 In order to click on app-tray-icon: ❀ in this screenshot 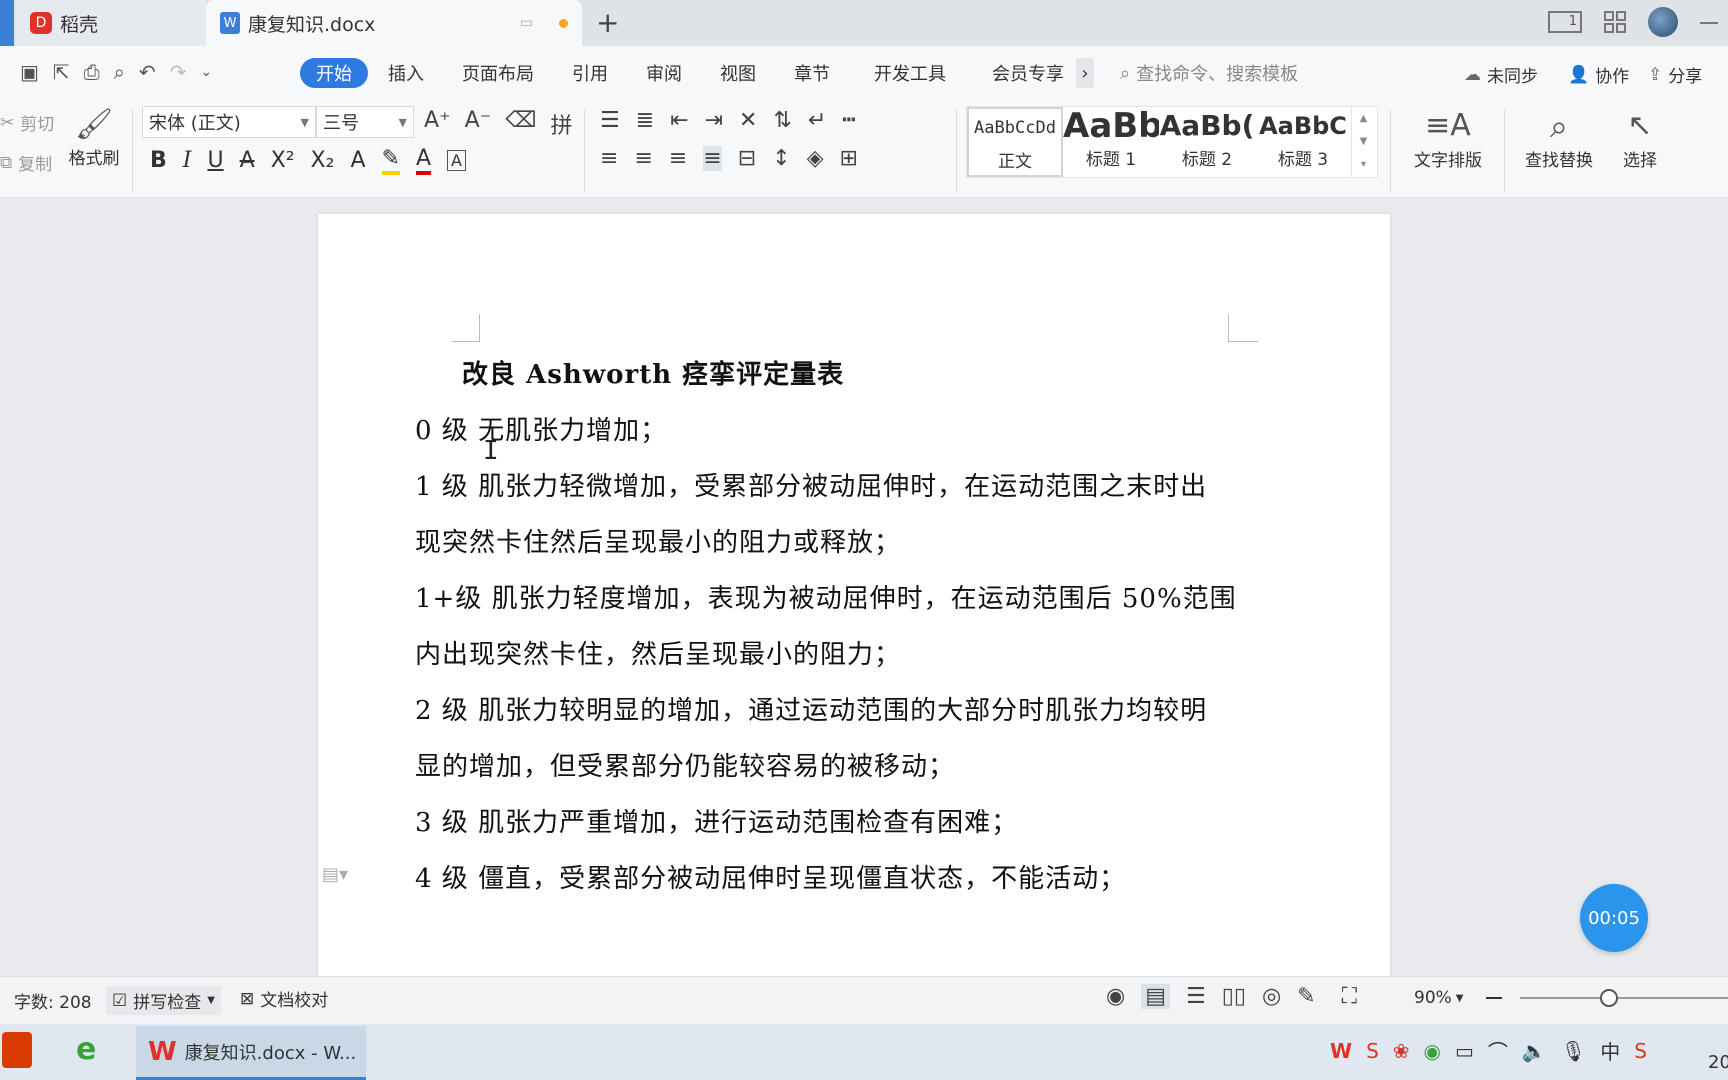, I will do `click(1401, 1051)`.